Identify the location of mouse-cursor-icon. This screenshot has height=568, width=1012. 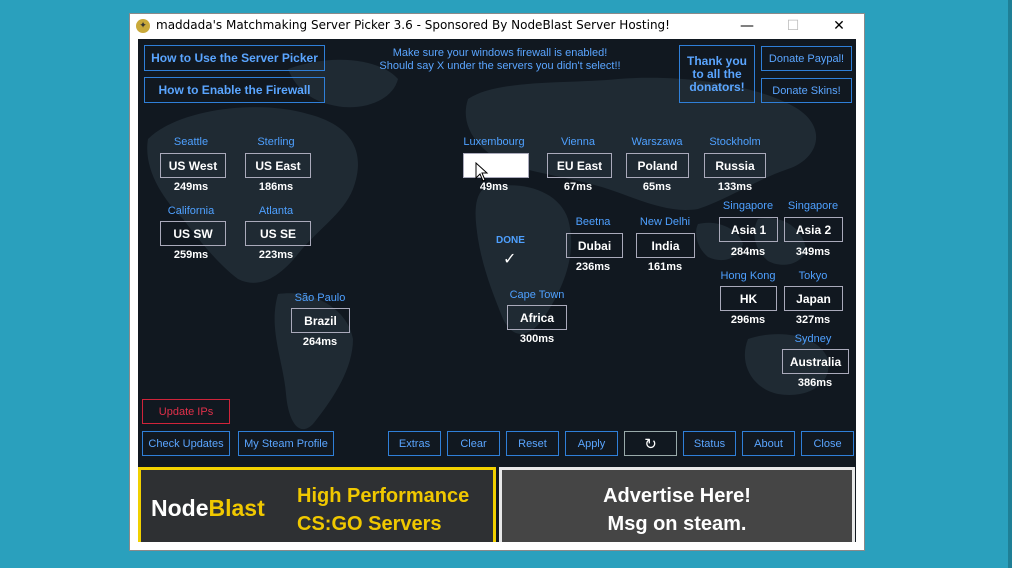
(482, 172).